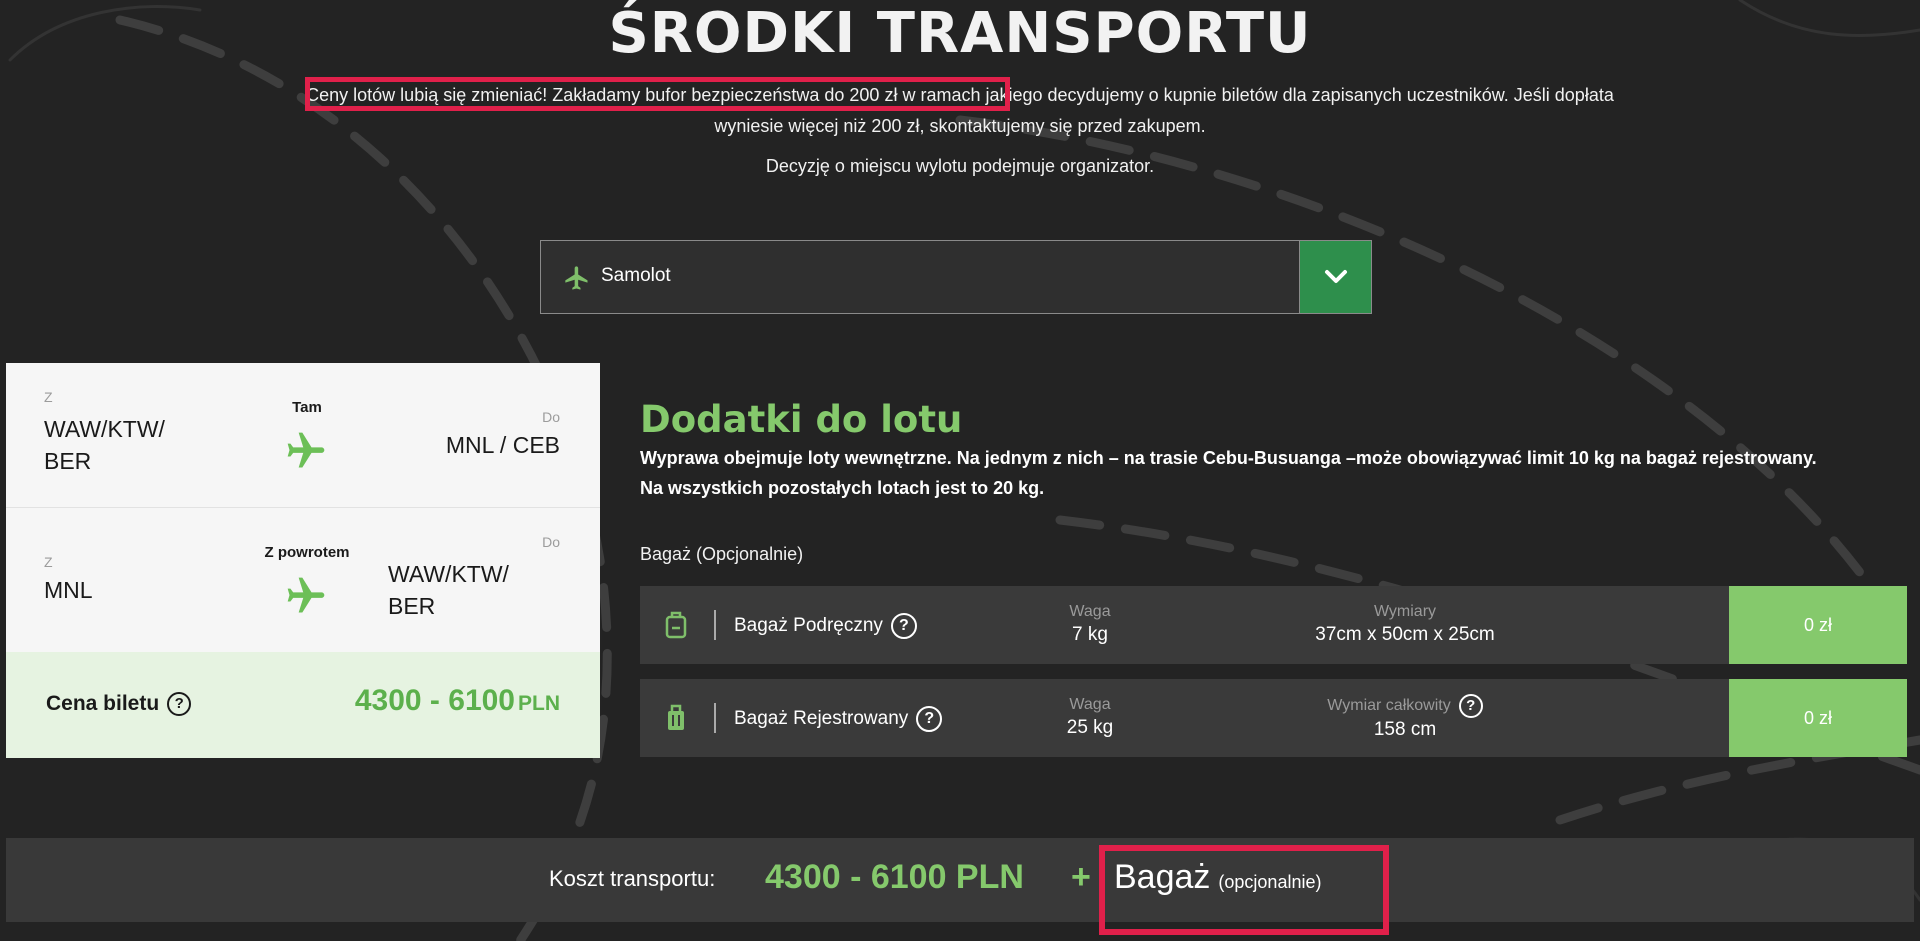 Image resolution: width=1920 pixels, height=941 pixels. I want to click on highlight-box-price-buffer, so click(657, 94).